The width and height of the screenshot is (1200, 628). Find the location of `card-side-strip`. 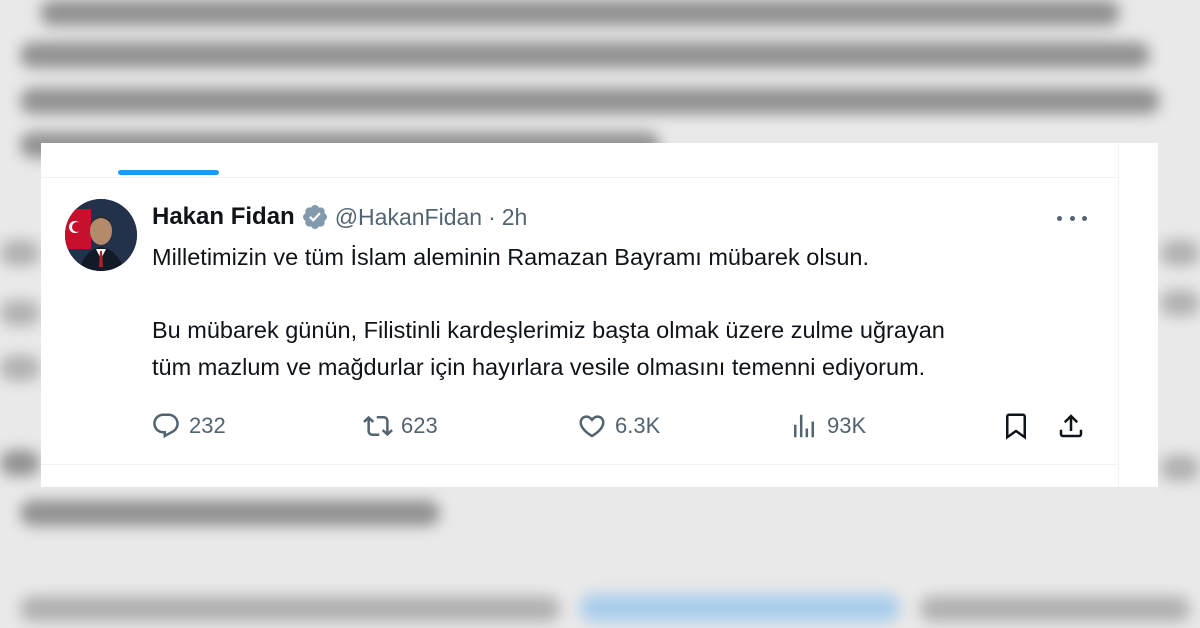

card-side-strip is located at coordinates (1138, 315).